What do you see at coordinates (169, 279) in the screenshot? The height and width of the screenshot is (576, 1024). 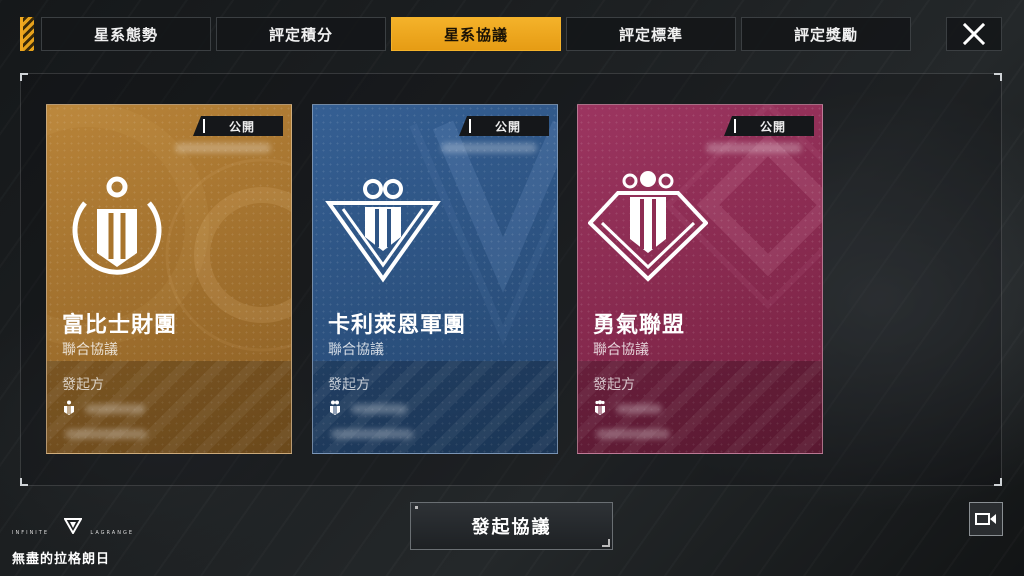 I see `agreement-card-forbes: 公開 富比士財團 聯合協議 發起方` at bounding box center [169, 279].